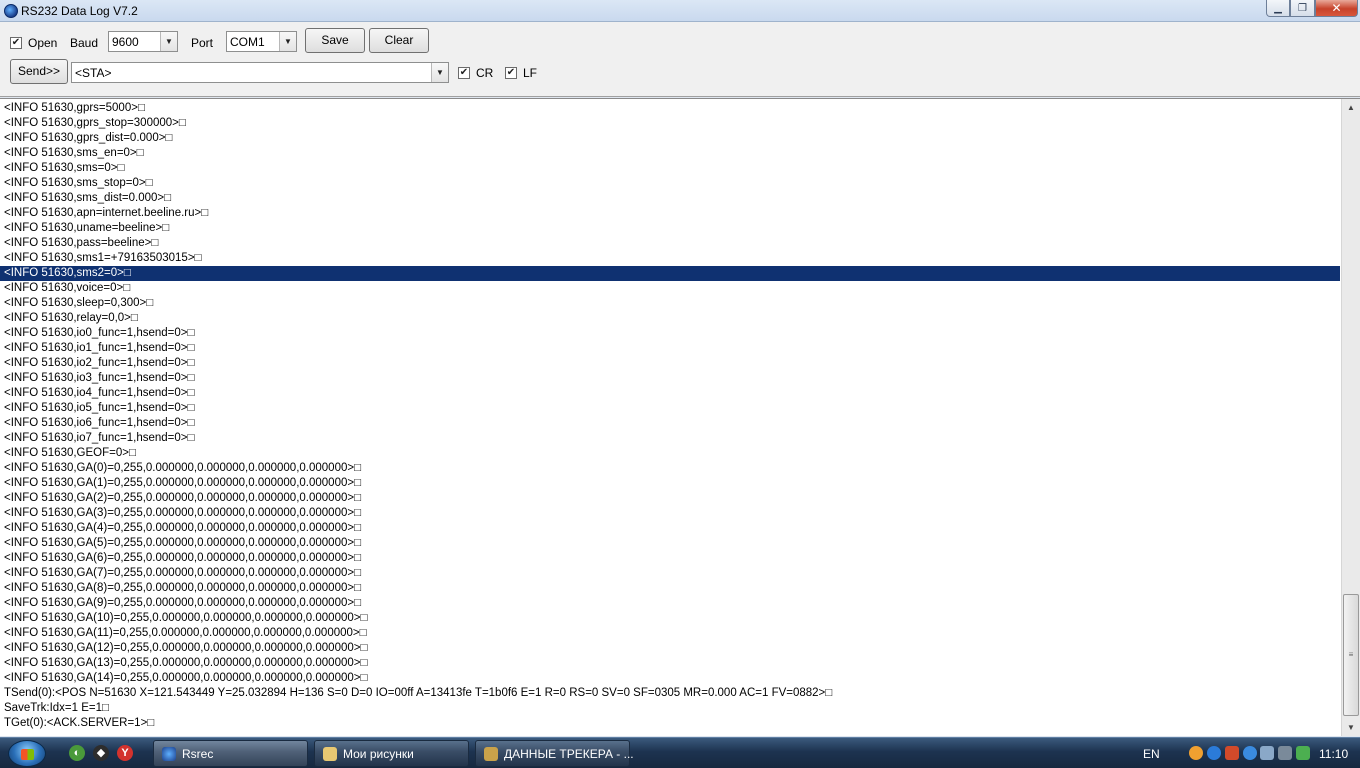 The image size is (1360, 768). I want to click on log-line: <INFO 51630,sms2=0>□, so click(670, 273).